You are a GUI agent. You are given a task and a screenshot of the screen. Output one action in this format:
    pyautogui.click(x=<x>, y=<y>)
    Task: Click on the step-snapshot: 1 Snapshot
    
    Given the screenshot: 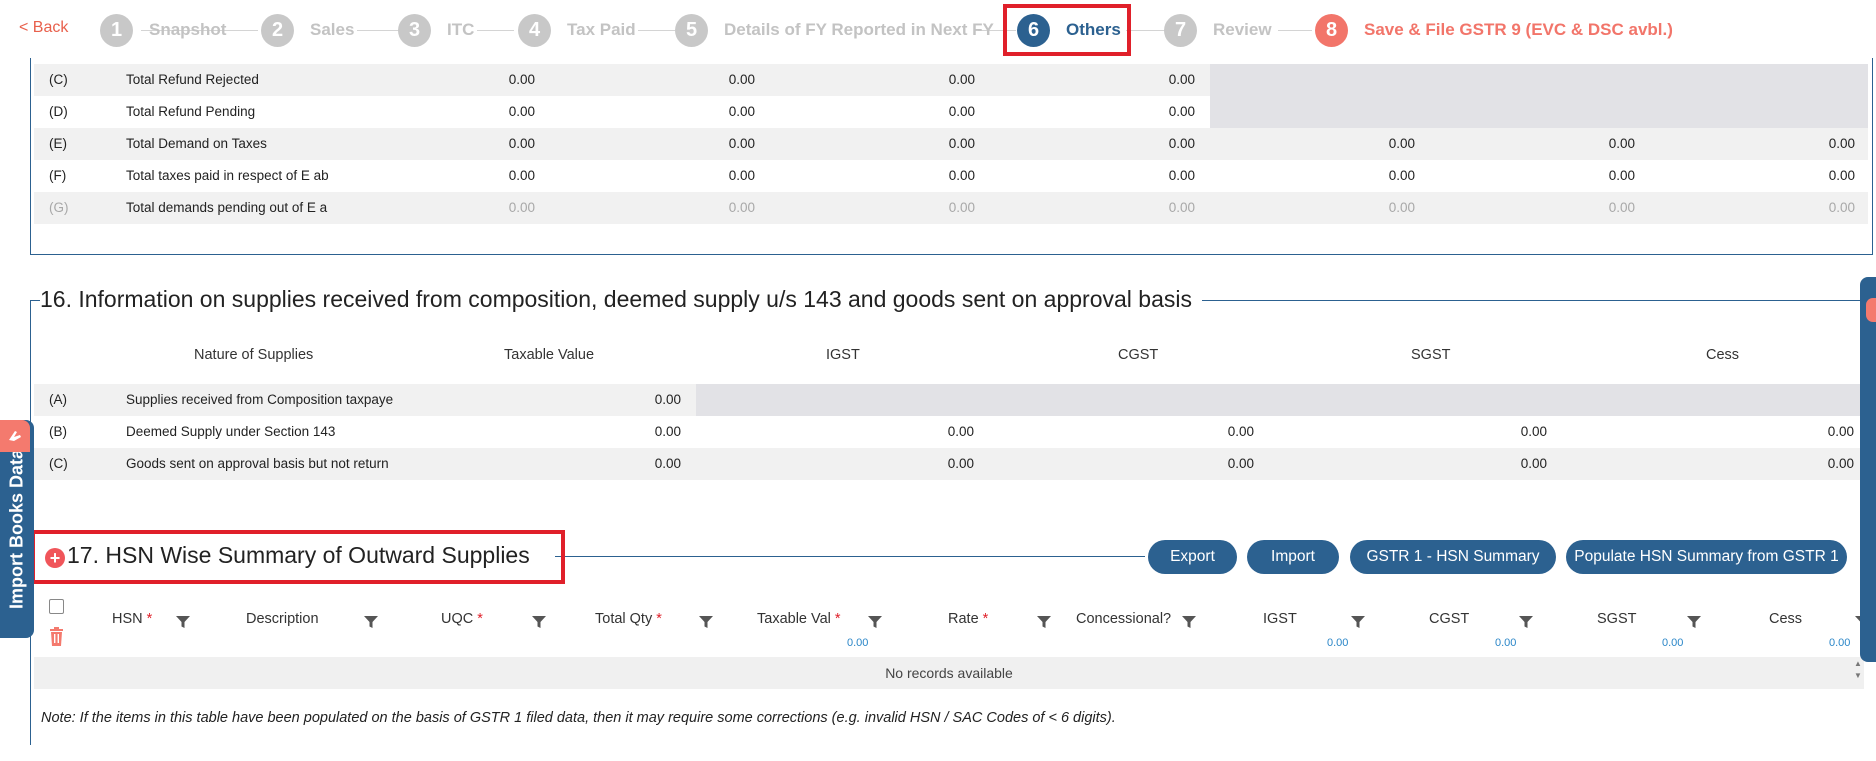 What is the action you would take?
    pyautogui.click(x=163, y=30)
    